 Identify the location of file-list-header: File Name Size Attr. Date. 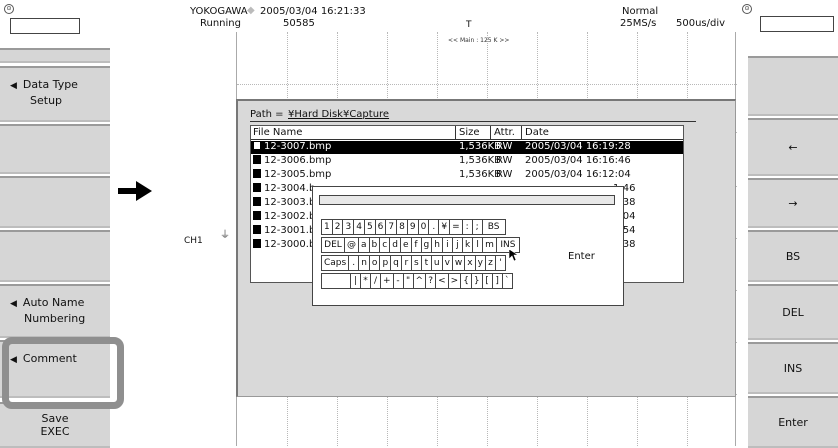
(467, 133).